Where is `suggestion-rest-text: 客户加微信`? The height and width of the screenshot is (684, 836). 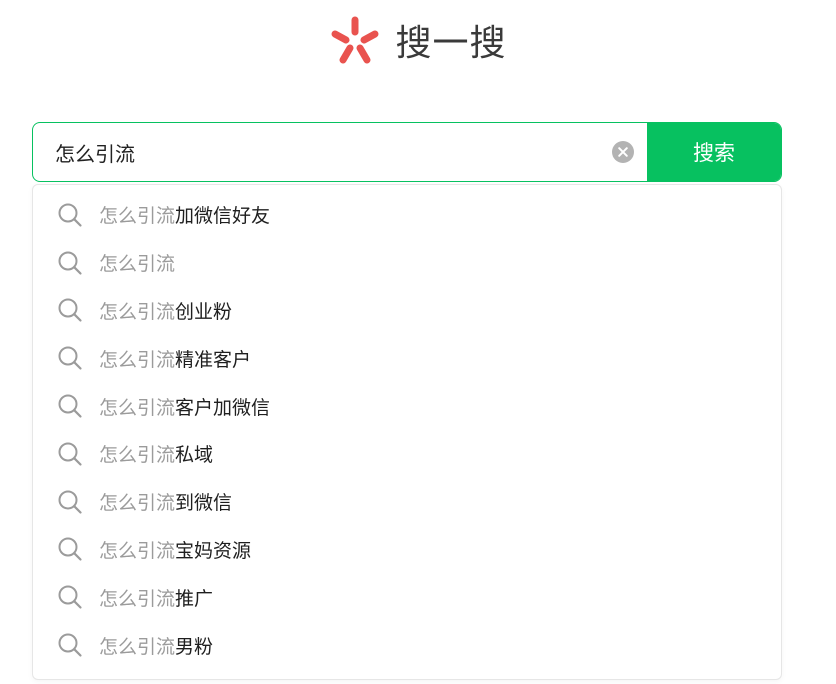 suggestion-rest-text: 客户加微信 is located at coordinates (223, 407).